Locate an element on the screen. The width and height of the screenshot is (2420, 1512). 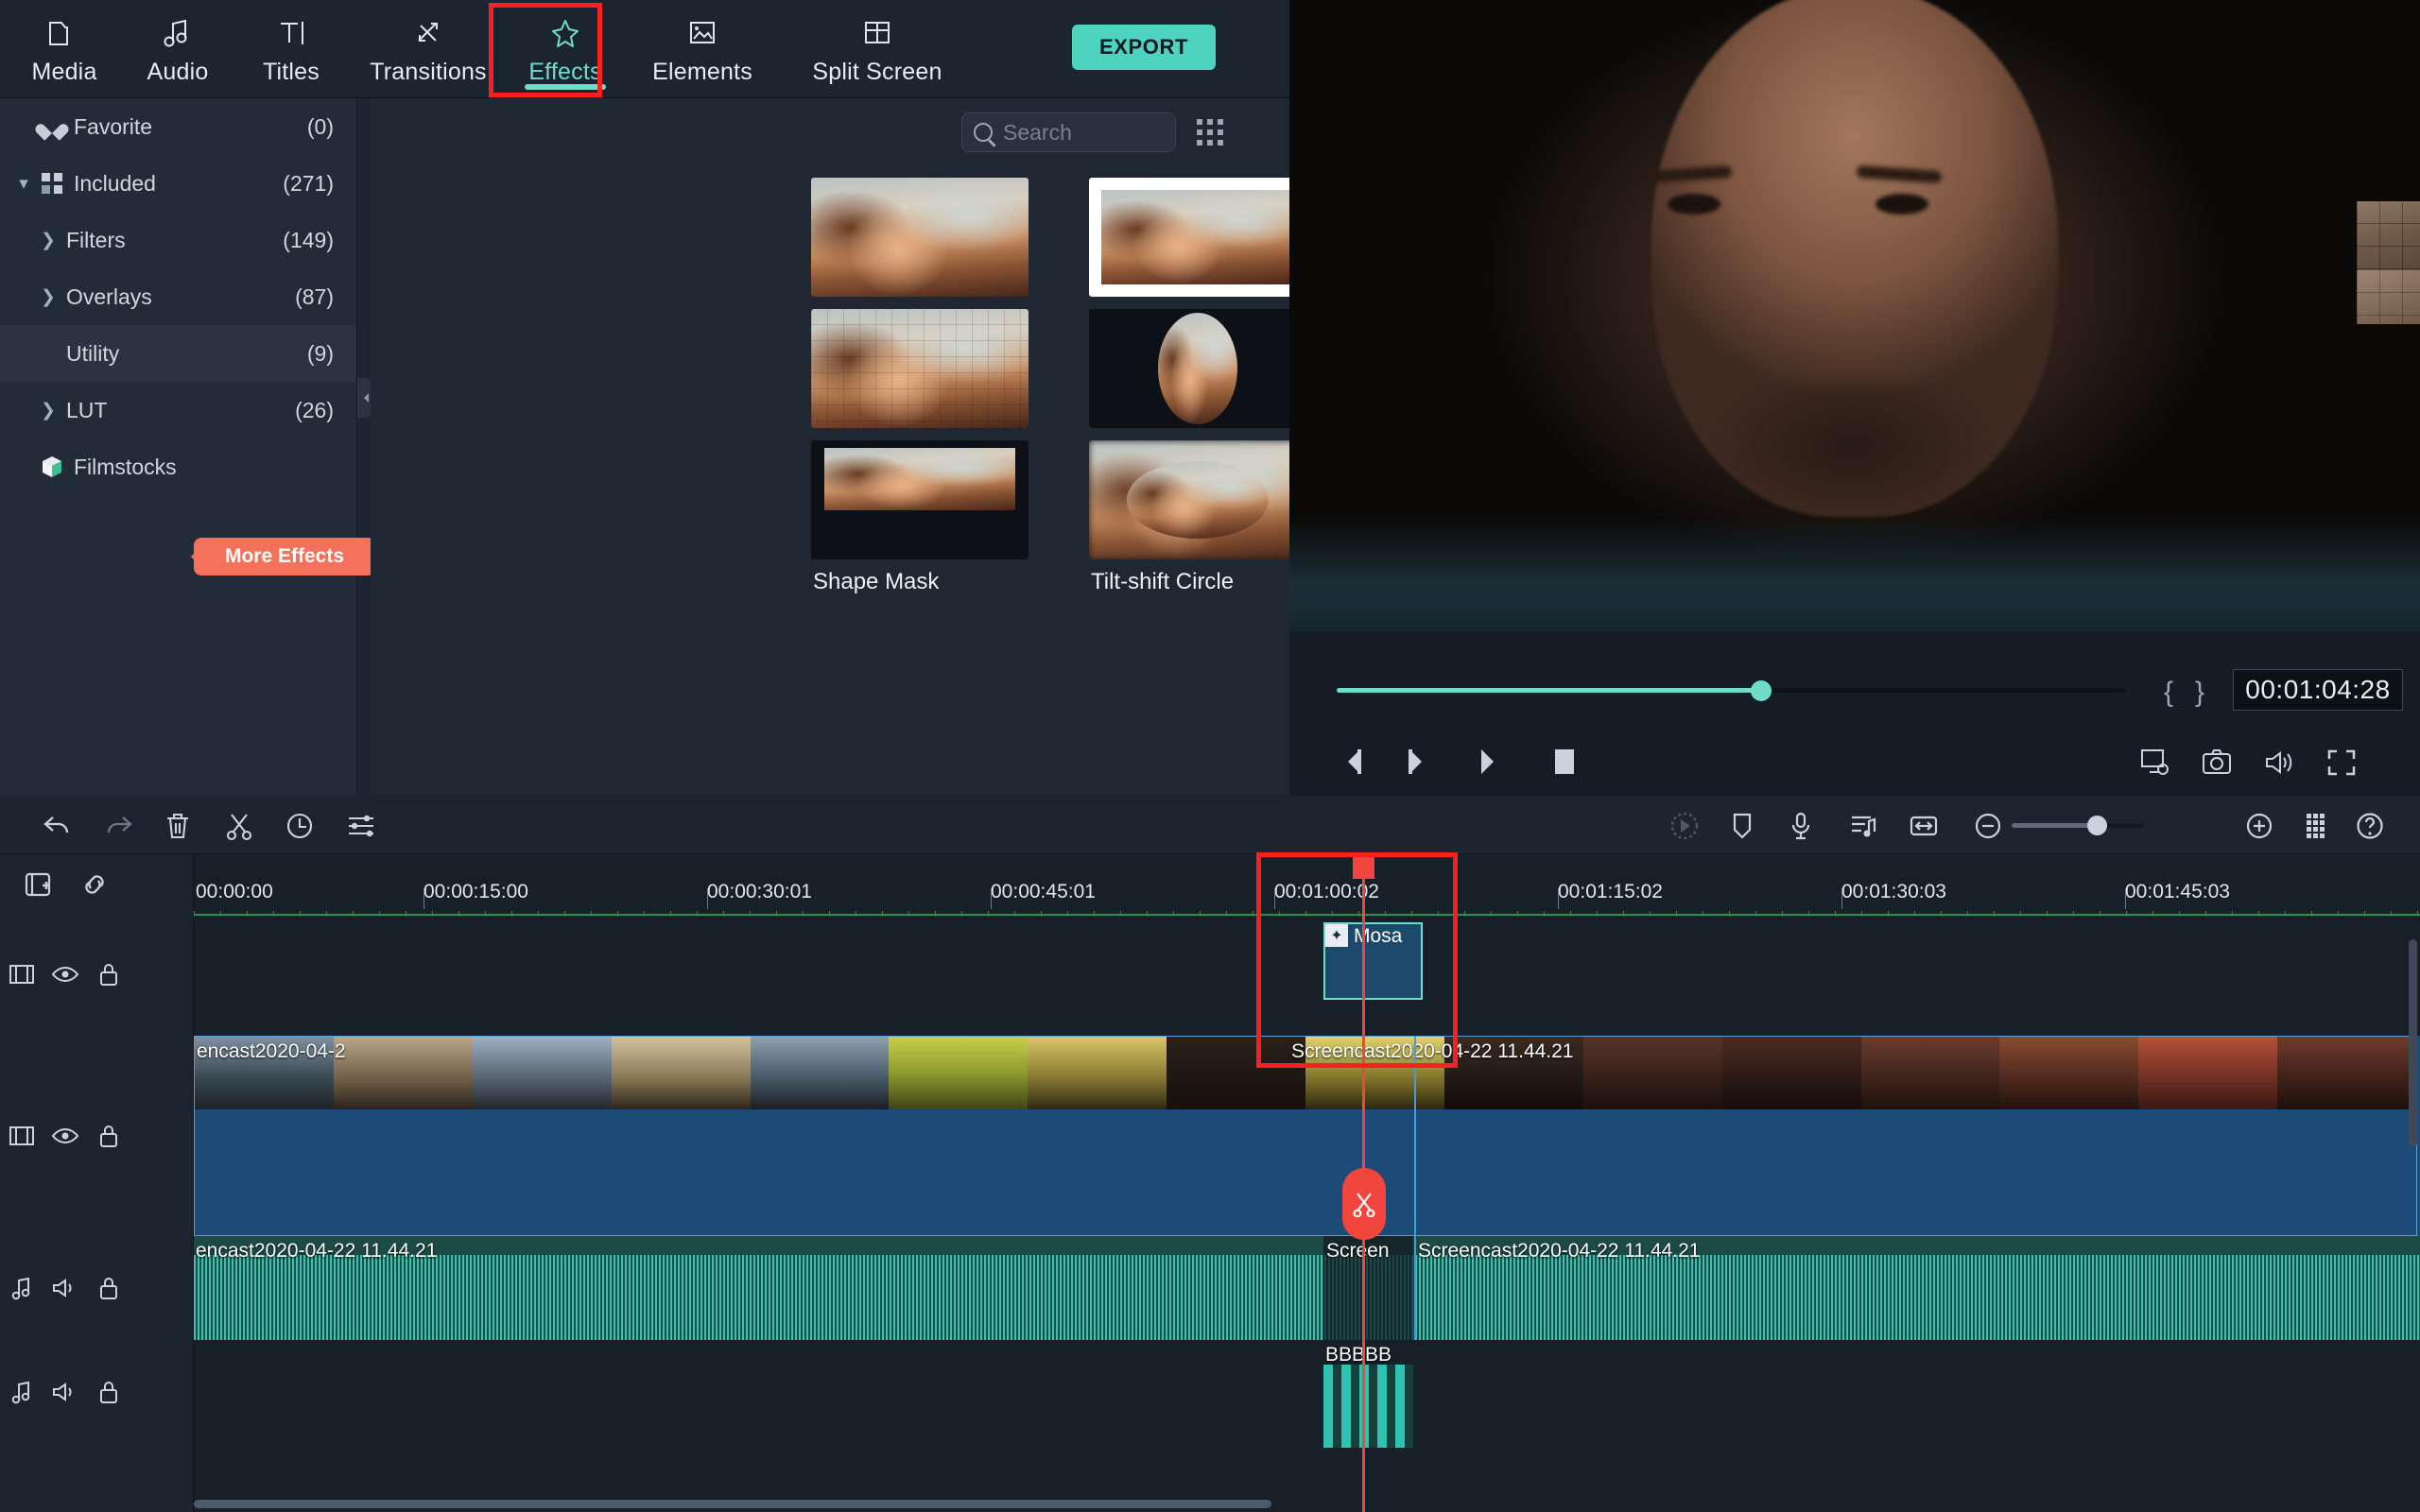
zoom-in-icon is located at coordinates (2259, 826).